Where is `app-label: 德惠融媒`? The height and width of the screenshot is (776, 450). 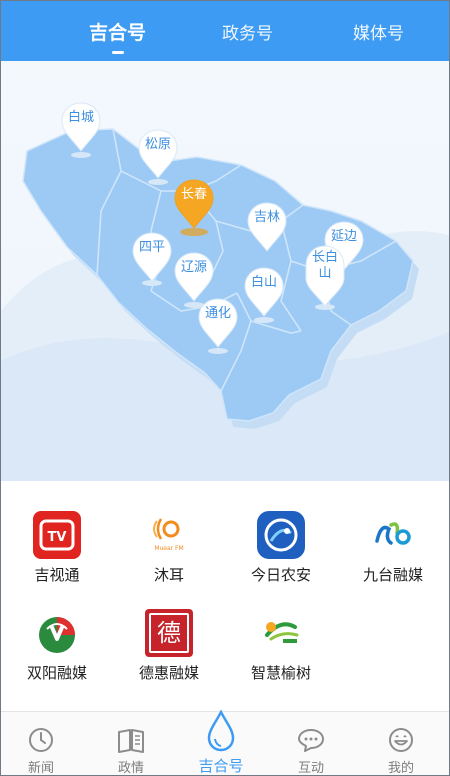 app-label: 德惠融媒 is located at coordinates (168, 673).